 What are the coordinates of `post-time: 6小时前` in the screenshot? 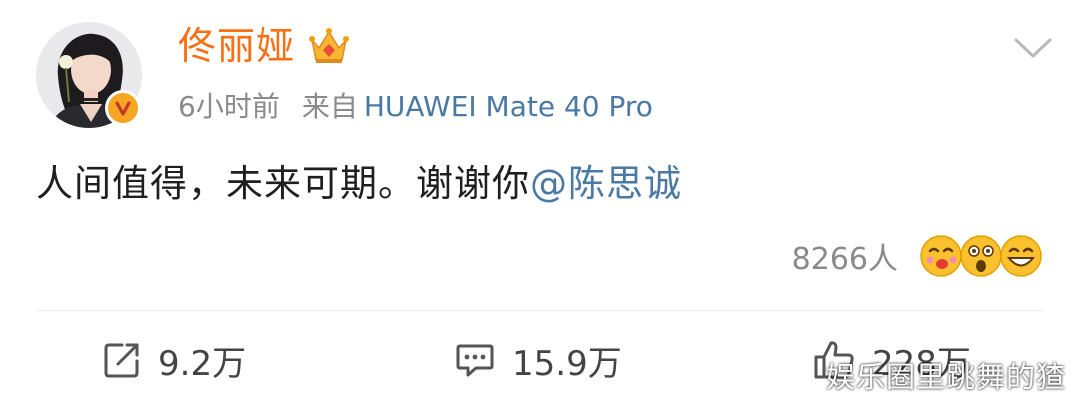 It's located at (229, 106).